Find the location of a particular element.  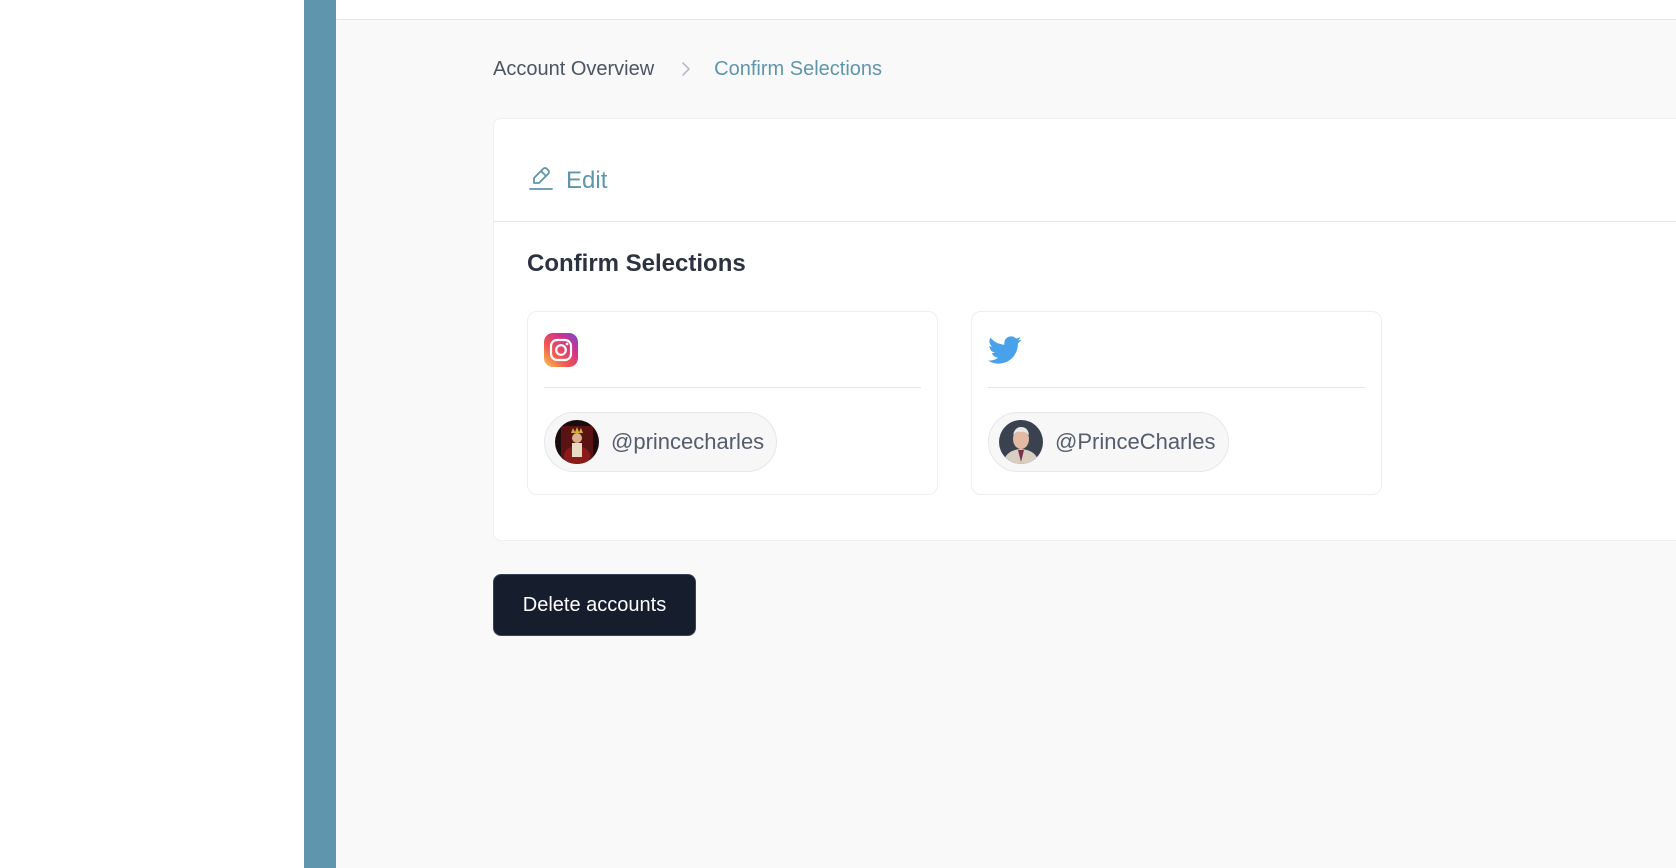

twitter-icon is located at coordinates (1005, 350).